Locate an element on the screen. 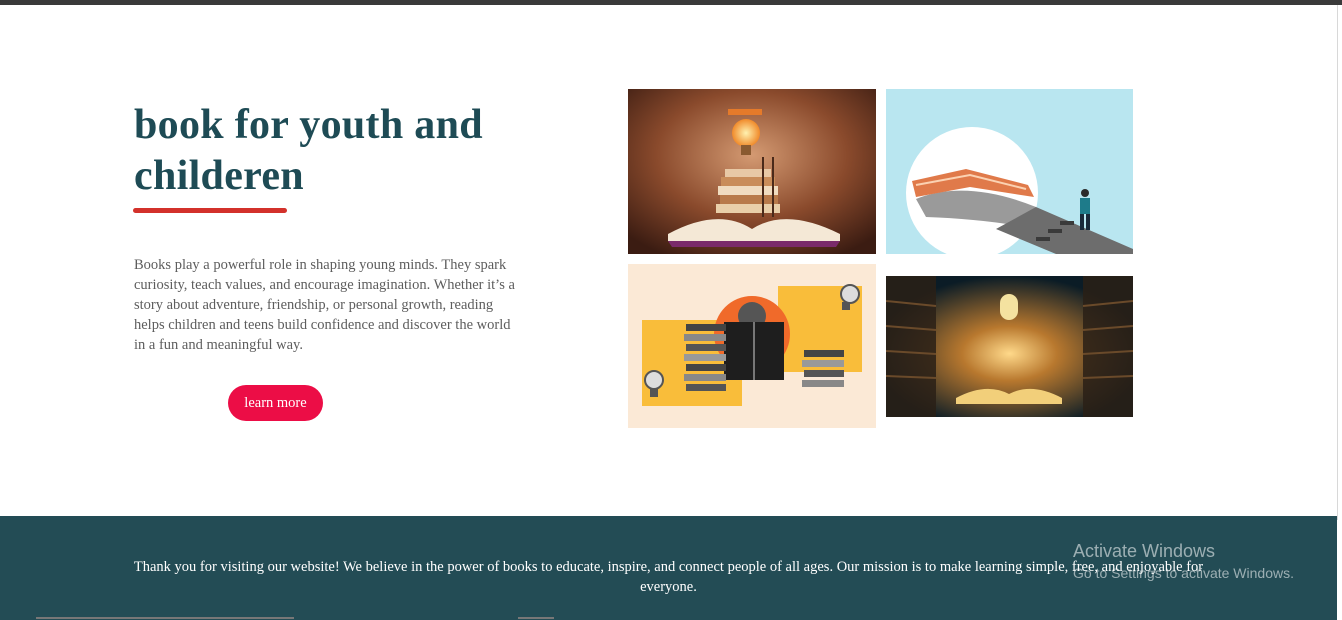 The width and height of the screenshot is (1342, 620). book-stairs-image is located at coordinates (1009, 171).